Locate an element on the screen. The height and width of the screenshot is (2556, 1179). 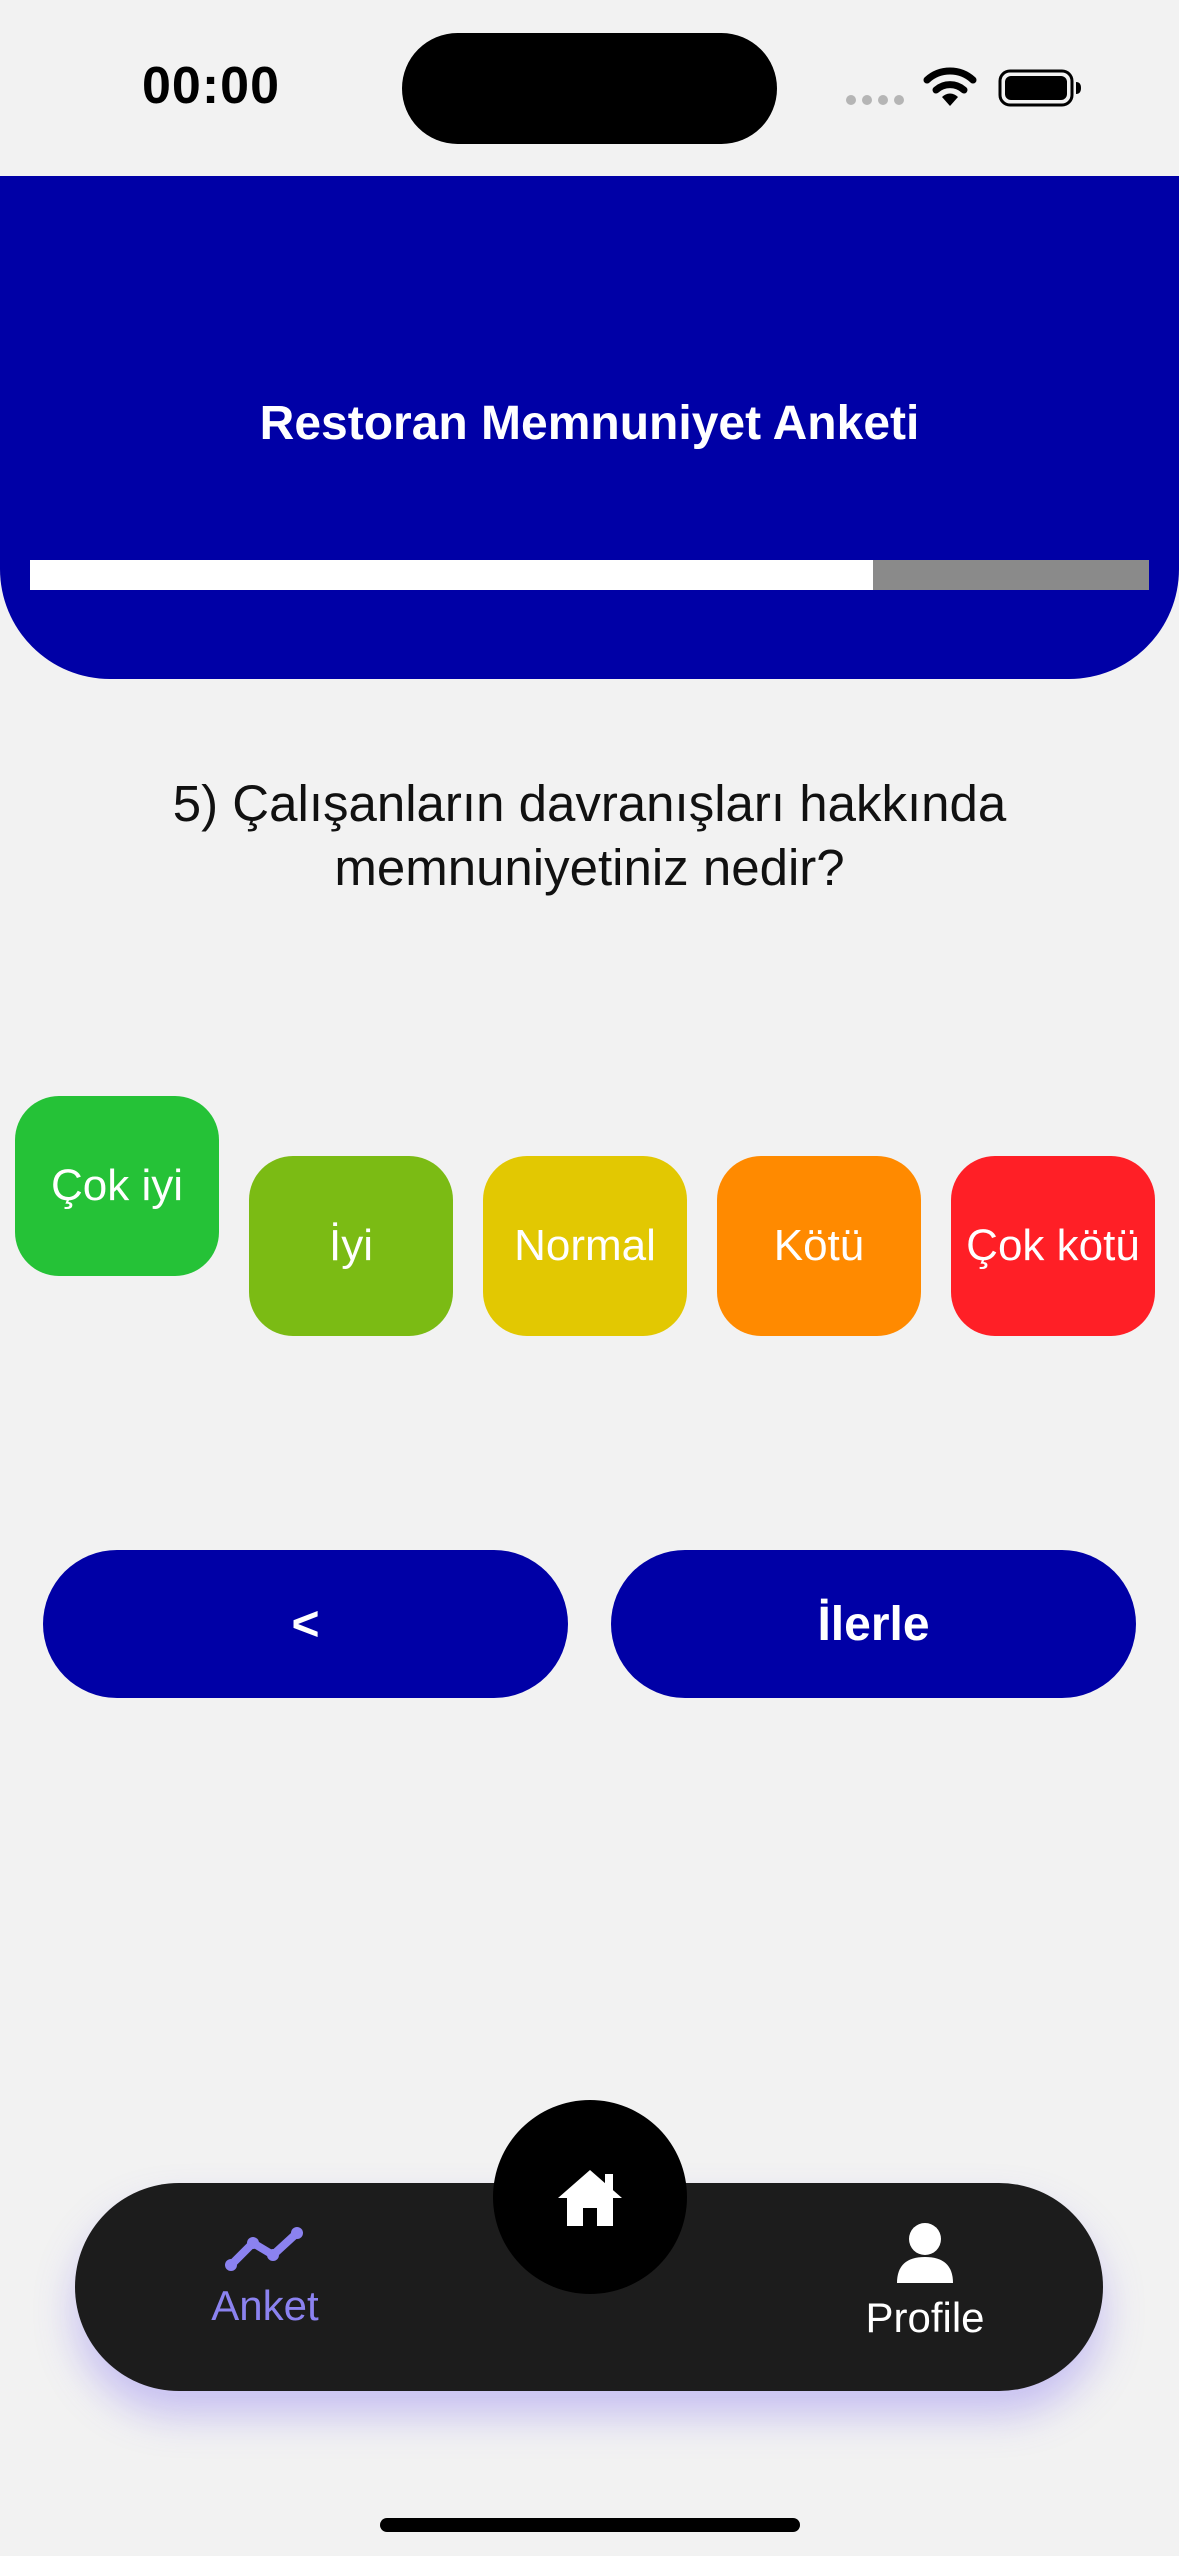
next-button: İlerle is located at coordinates (873, 1624).